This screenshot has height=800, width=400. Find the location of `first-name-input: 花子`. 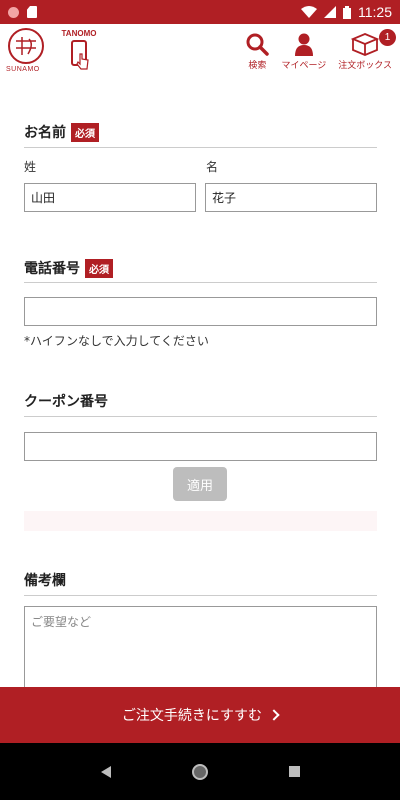

first-name-input: 花子 is located at coordinates (291, 197).